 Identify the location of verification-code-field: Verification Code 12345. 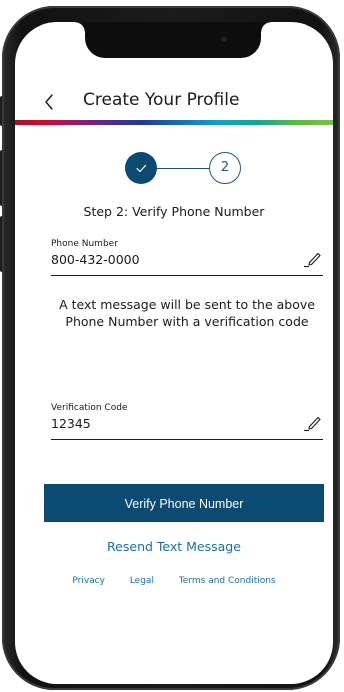
(187, 421).